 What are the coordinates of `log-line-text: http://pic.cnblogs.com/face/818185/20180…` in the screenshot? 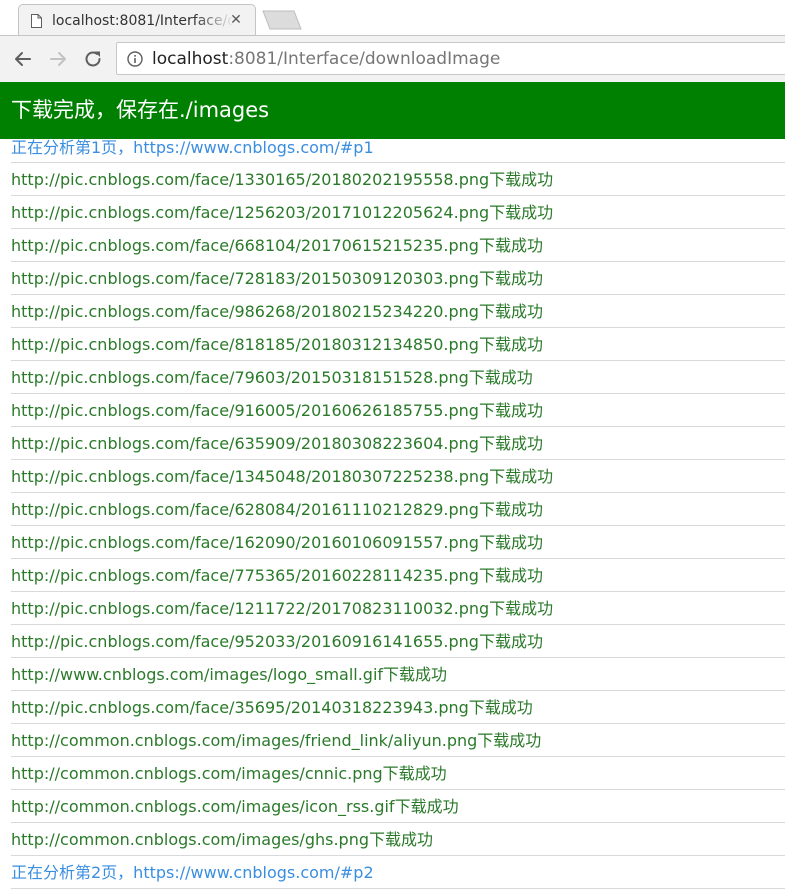 It's located at (277, 344).